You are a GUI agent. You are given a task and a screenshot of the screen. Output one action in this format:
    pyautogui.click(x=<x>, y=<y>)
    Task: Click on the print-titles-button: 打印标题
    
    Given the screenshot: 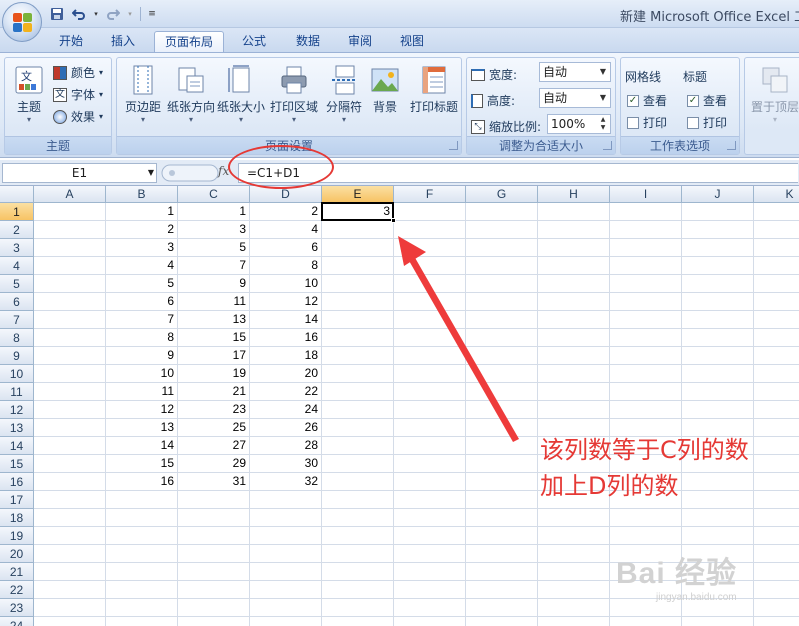 What is the action you would take?
    pyautogui.click(x=434, y=99)
    